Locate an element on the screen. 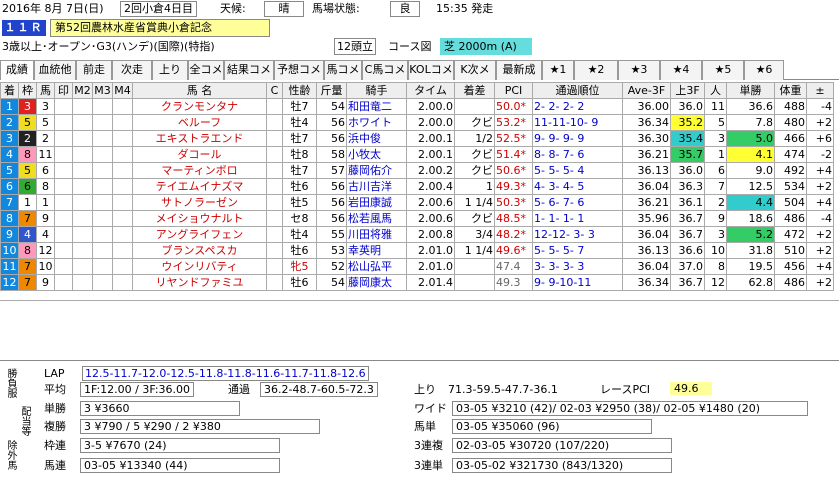 Image resolution: width=839 pixels, height=479 pixels. column-header: 騎手 is located at coordinates (376, 90).